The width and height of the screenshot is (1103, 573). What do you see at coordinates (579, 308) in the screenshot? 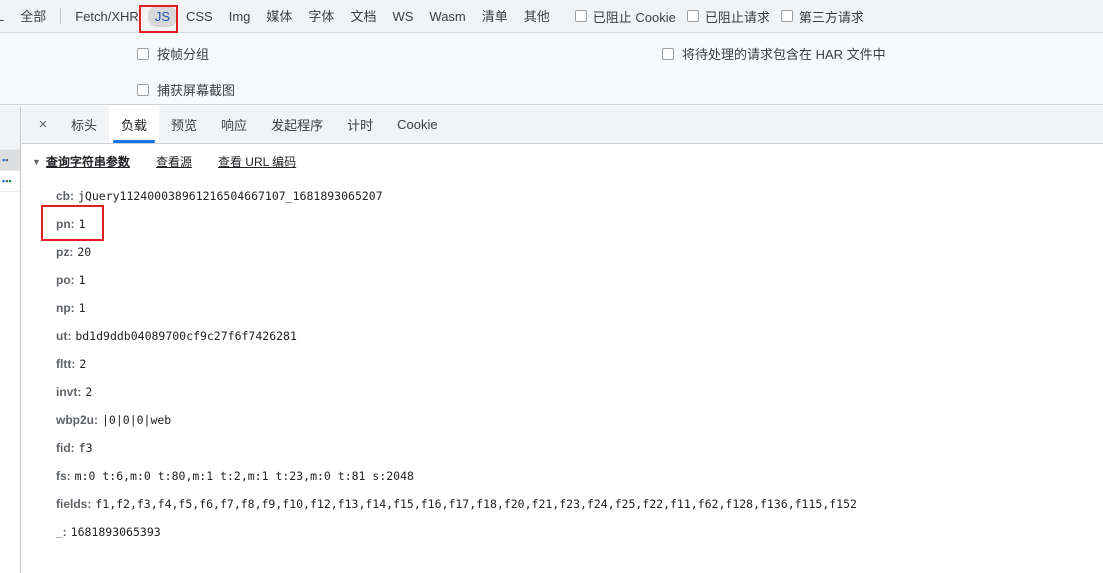
I see `parameter-row: np: 1` at bounding box center [579, 308].